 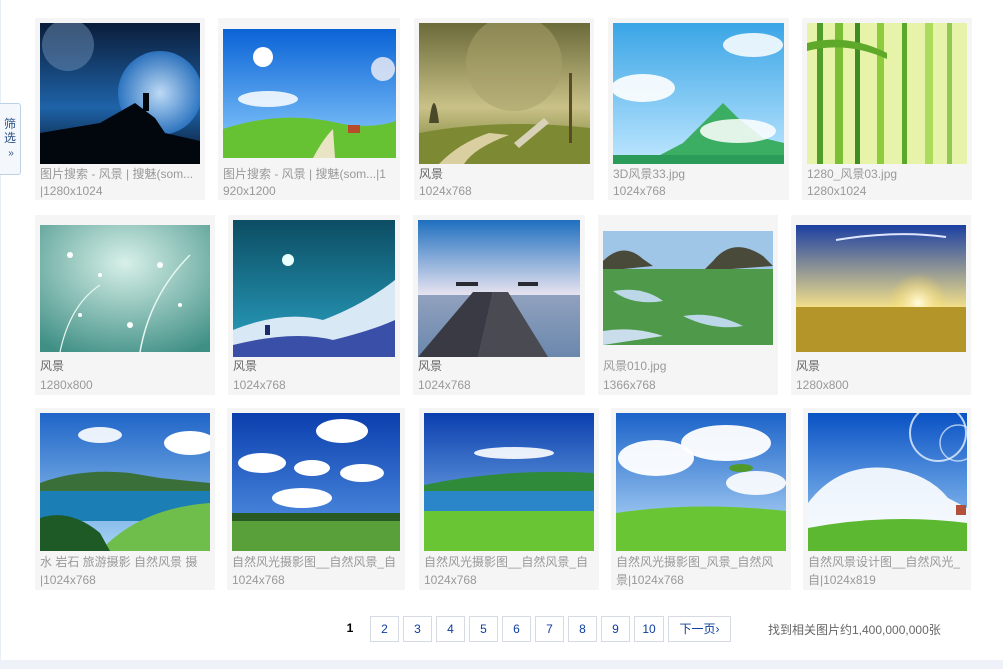 What do you see at coordinates (699, 629) in the screenshot?
I see `next-page-button: 下一页›` at bounding box center [699, 629].